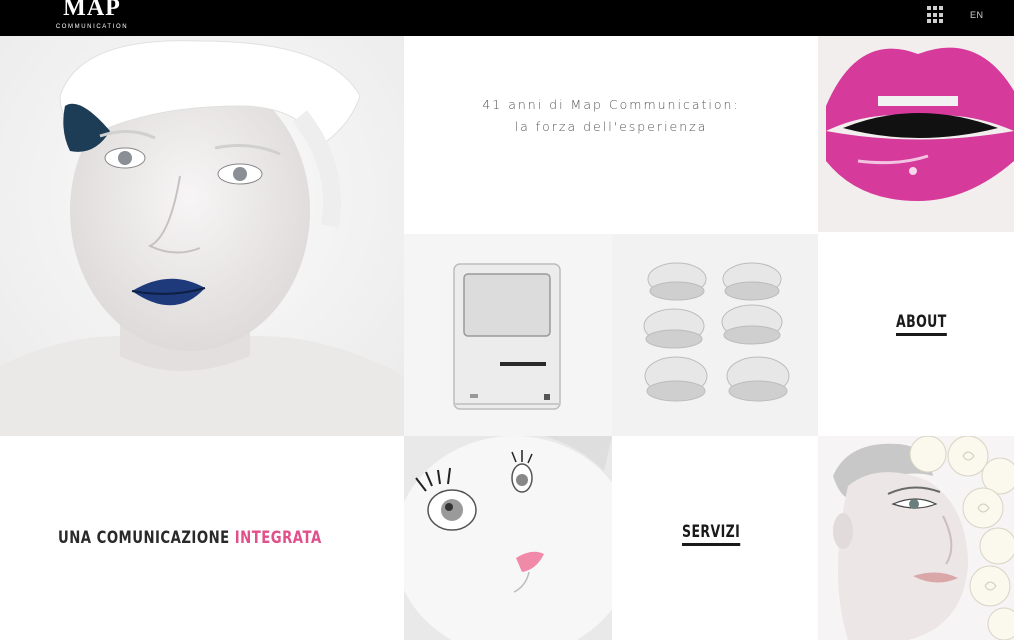 The image size is (1014, 640). What do you see at coordinates (936, 15) in the screenshot?
I see `grid-menu-icon` at bounding box center [936, 15].